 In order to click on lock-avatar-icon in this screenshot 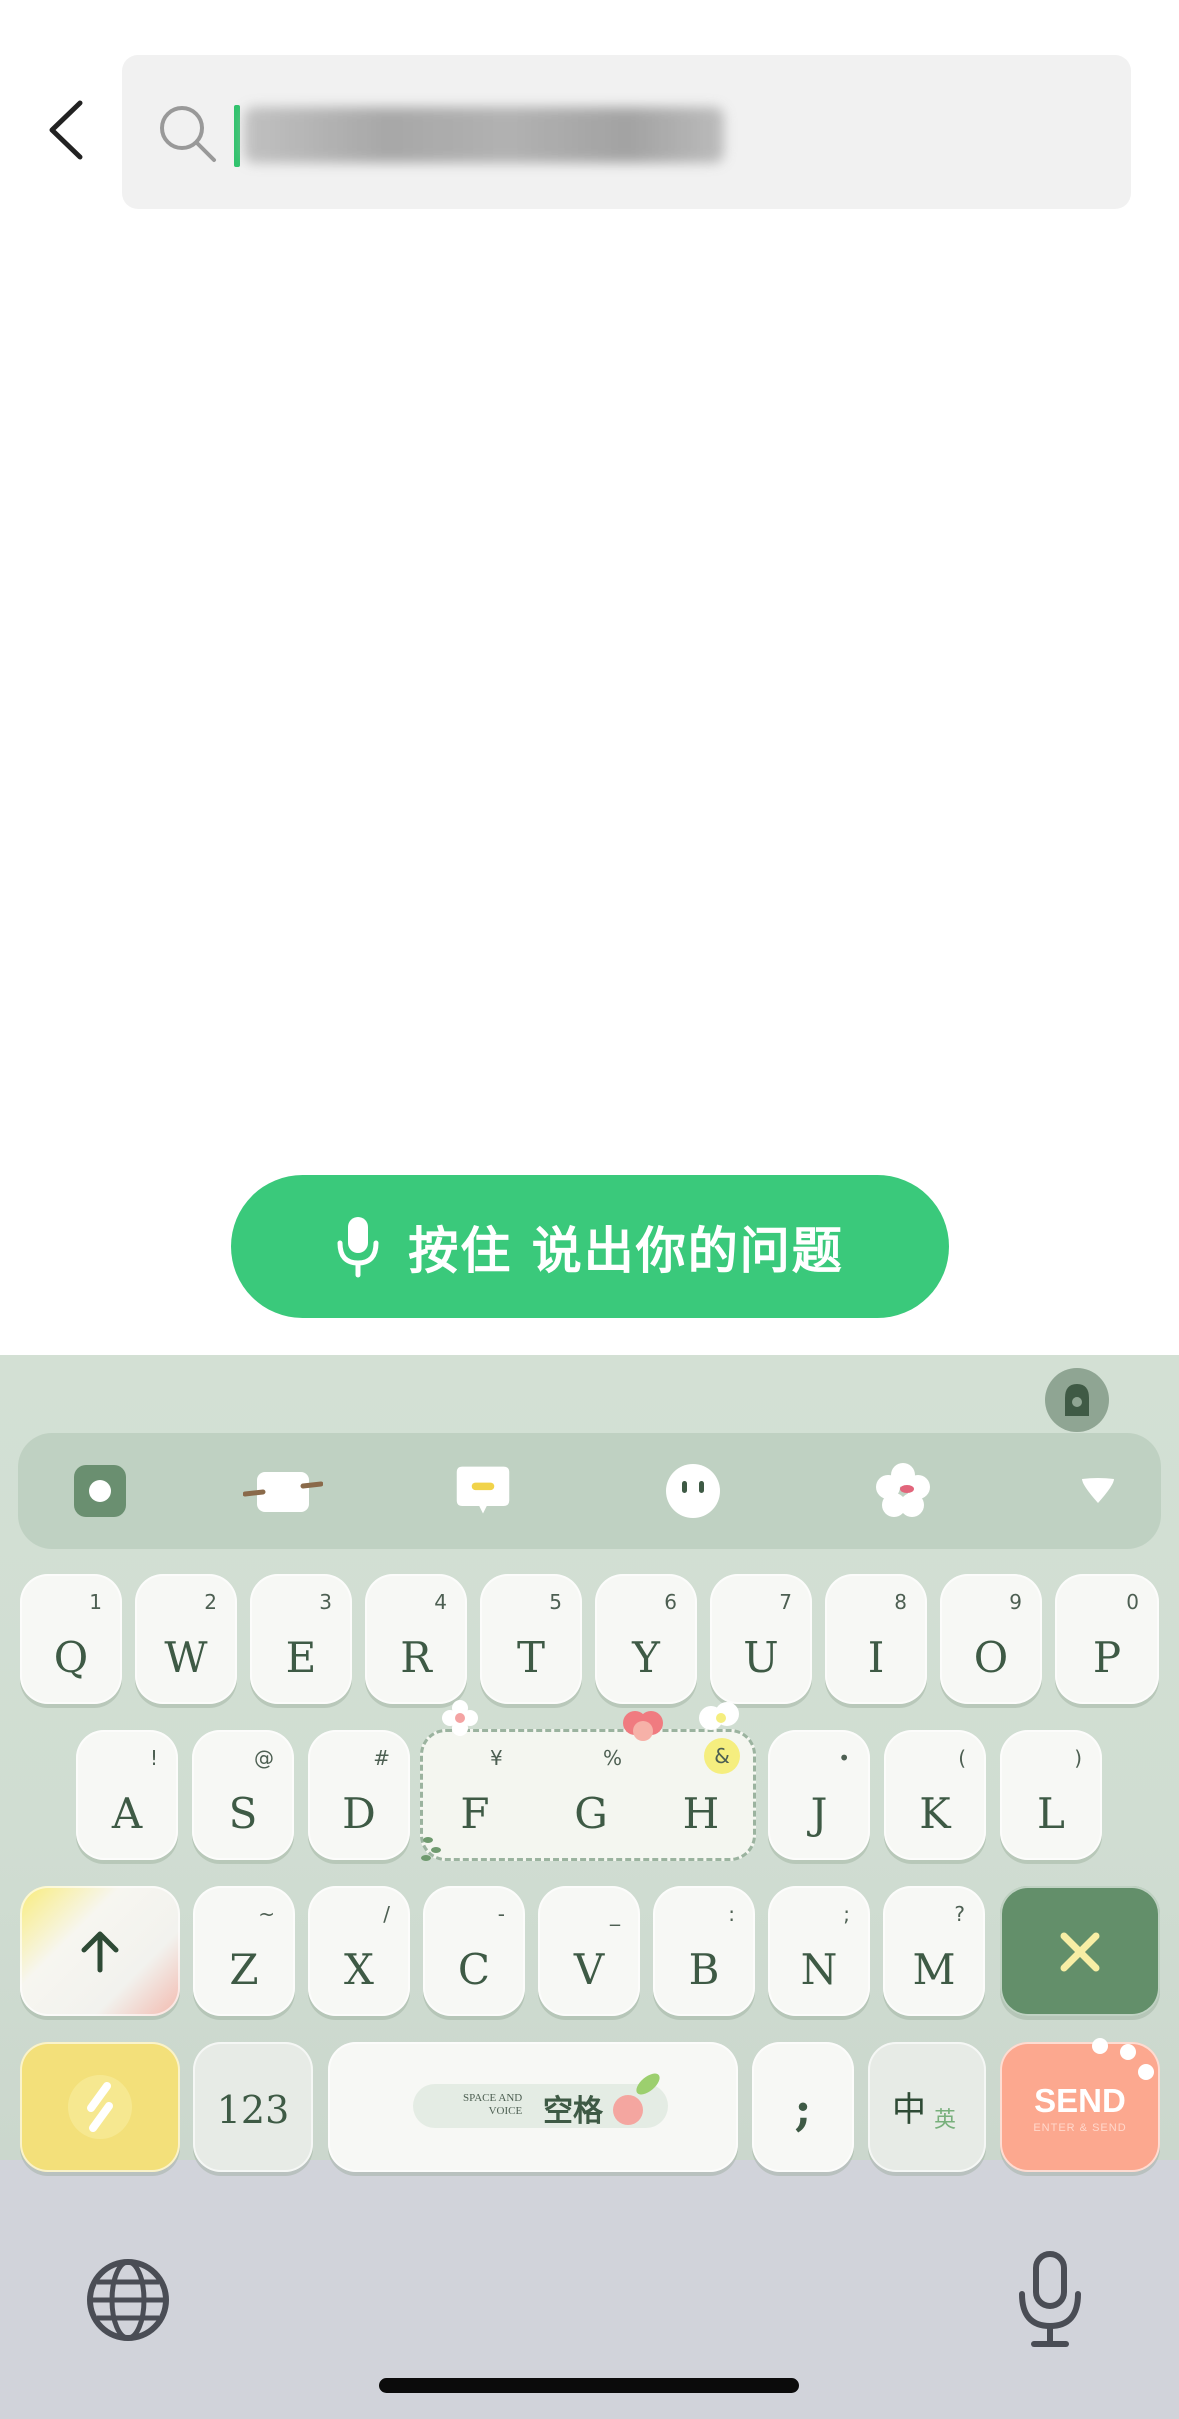, I will do `click(1077, 1400)`.